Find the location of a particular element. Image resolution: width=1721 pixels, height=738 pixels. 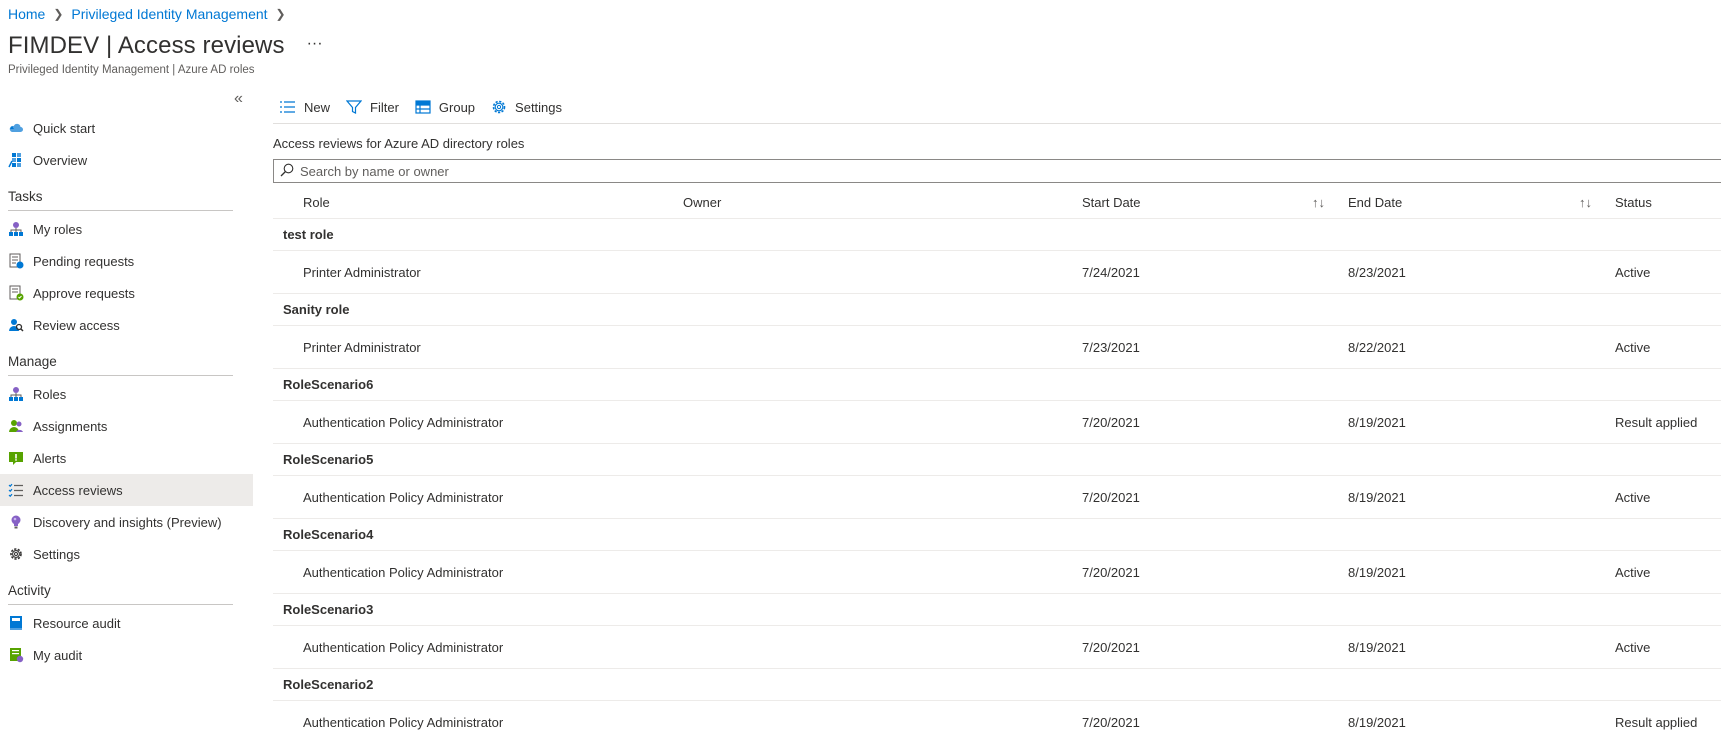

sidebar-item-access-reviews: Access reviews is located at coordinates (126, 490).